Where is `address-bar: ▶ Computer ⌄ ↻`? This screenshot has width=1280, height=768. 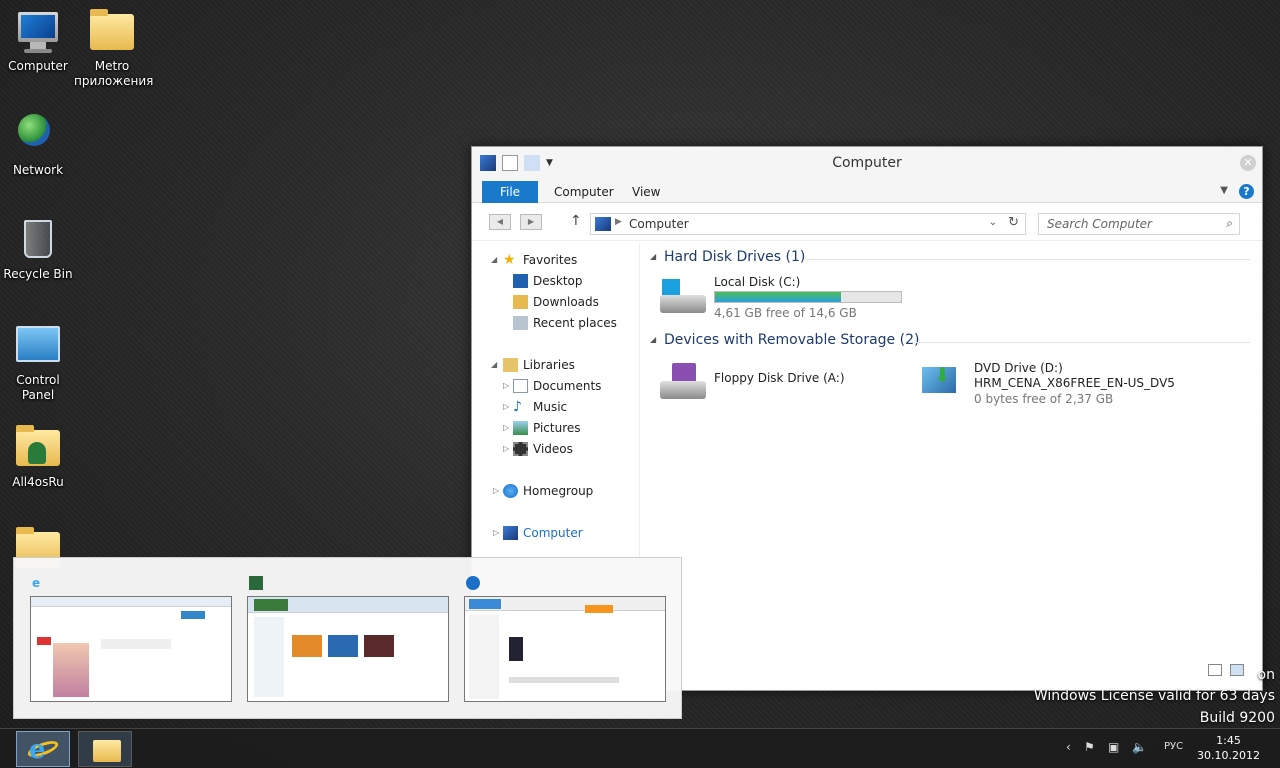 address-bar: ▶ Computer ⌄ ↻ is located at coordinates (808, 224).